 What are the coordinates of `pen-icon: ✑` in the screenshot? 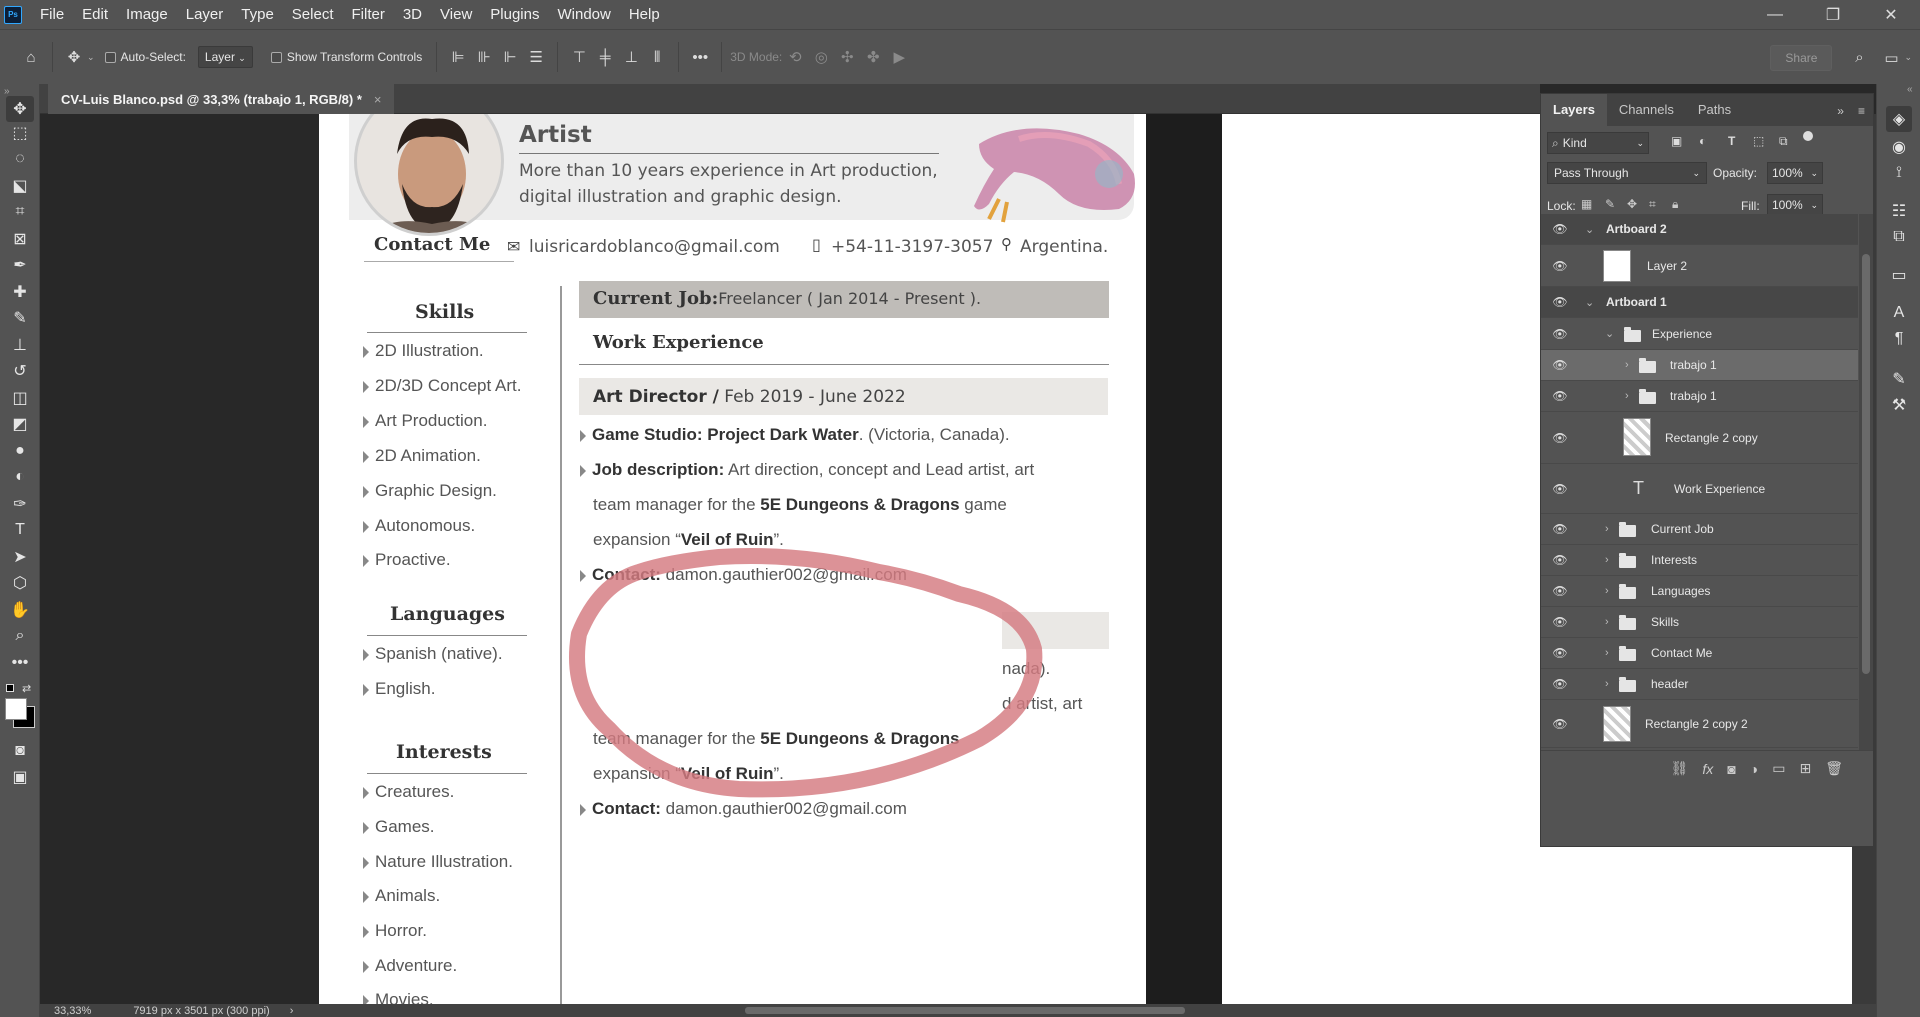 It's located at (20, 504).